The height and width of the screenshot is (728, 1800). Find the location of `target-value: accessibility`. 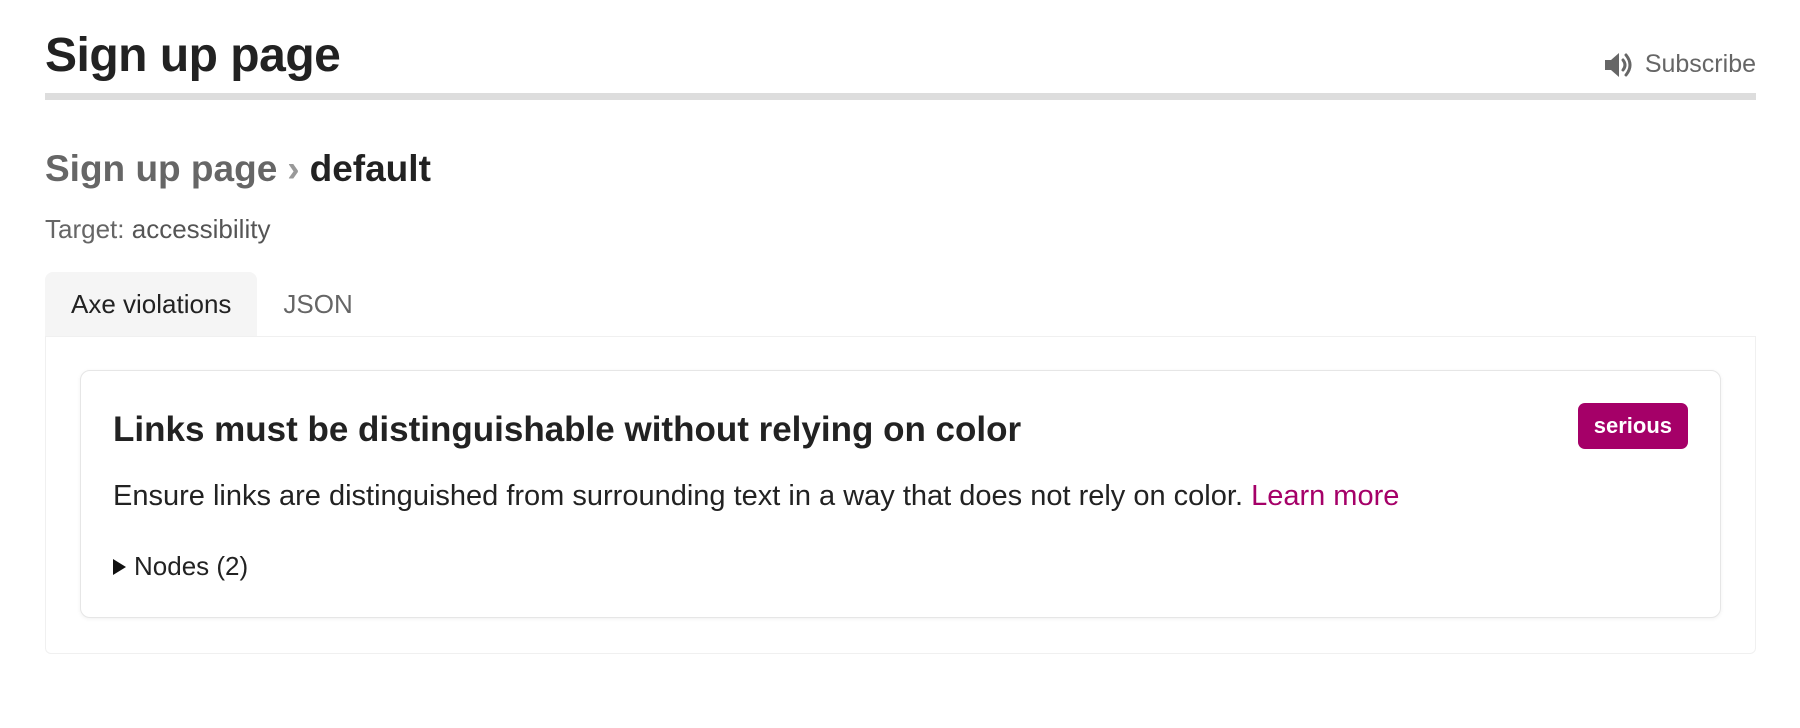

target-value: accessibility is located at coordinates (201, 229).